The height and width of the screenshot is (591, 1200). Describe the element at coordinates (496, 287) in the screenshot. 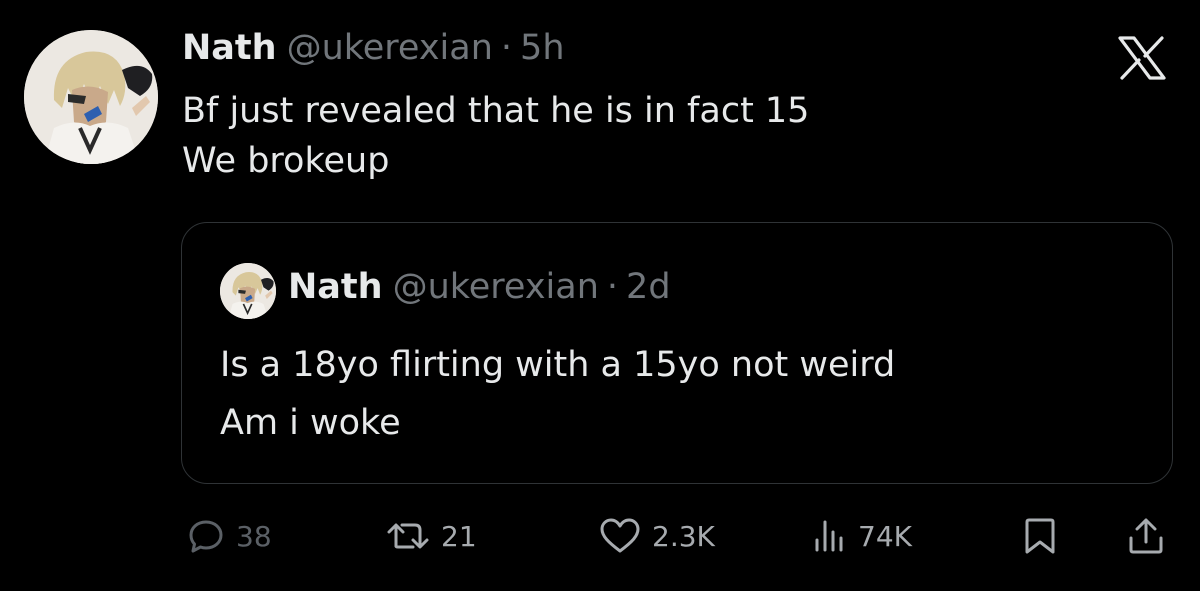

I see `quoted-author-handle: @ukerexian` at that location.